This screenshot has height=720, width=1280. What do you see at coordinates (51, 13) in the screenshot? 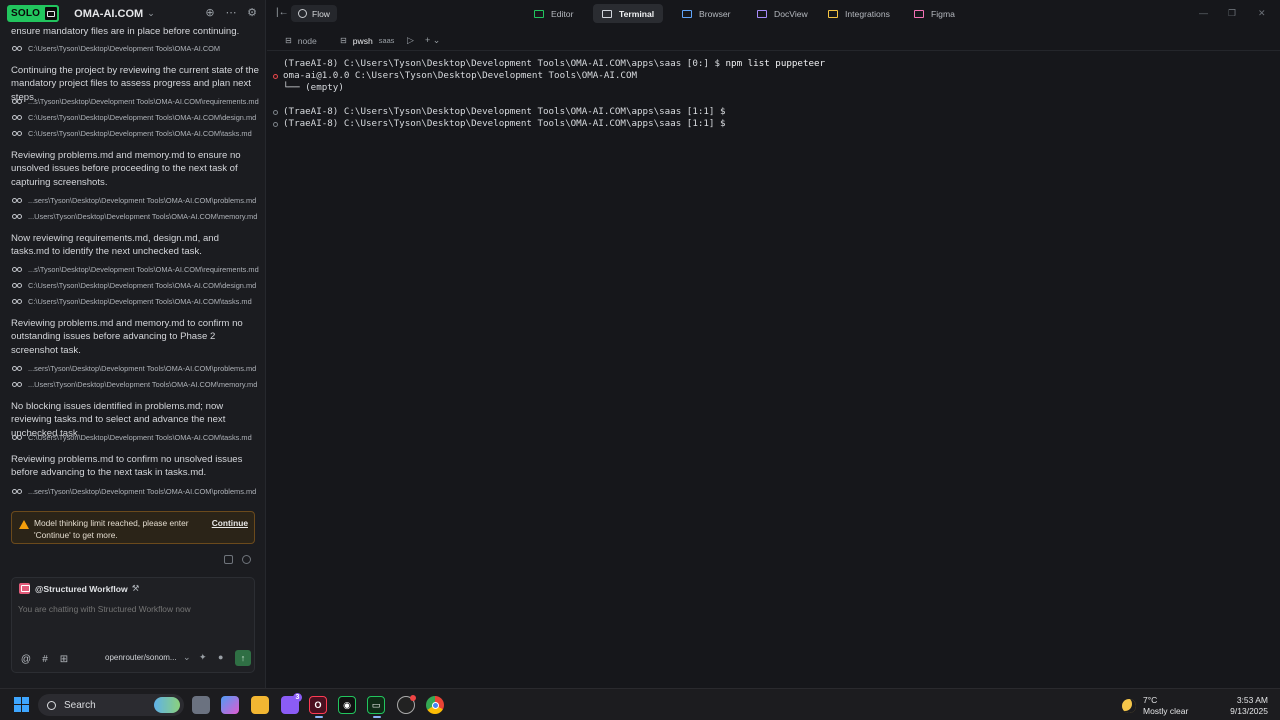
I see `solo-icon` at bounding box center [51, 13].